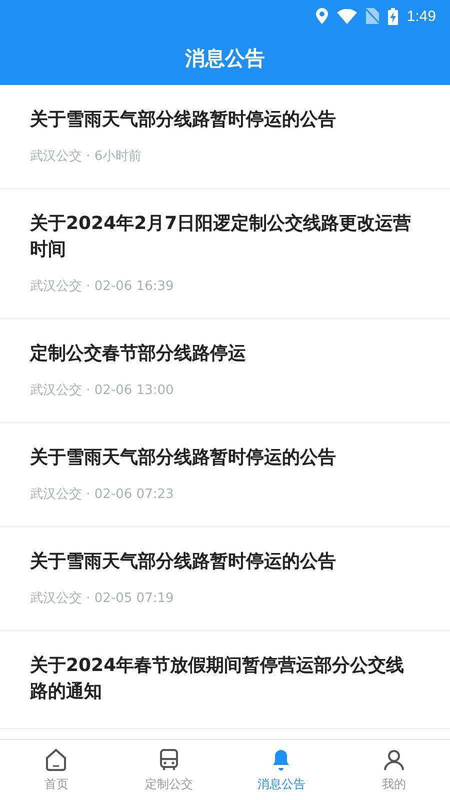  What do you see at coordinates (102, 494) in the screenshot?
I see `notice-meta: 武汉公交 · 02-06 07:23` at bounding box center [102, 494].